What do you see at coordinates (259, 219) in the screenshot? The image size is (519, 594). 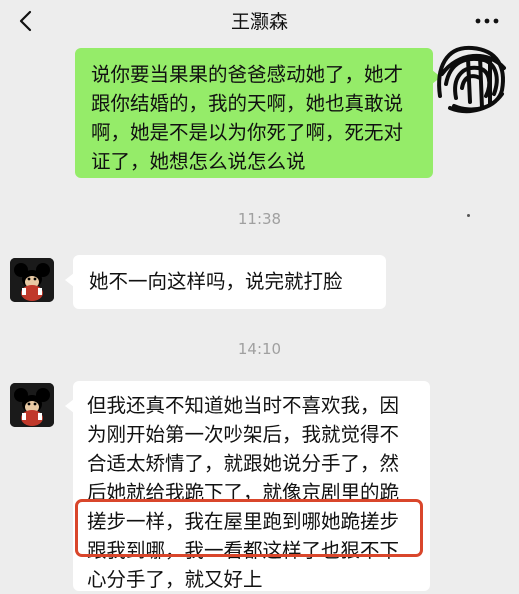 I see `timestamp: 11:38` at bounding box center [259, 219].